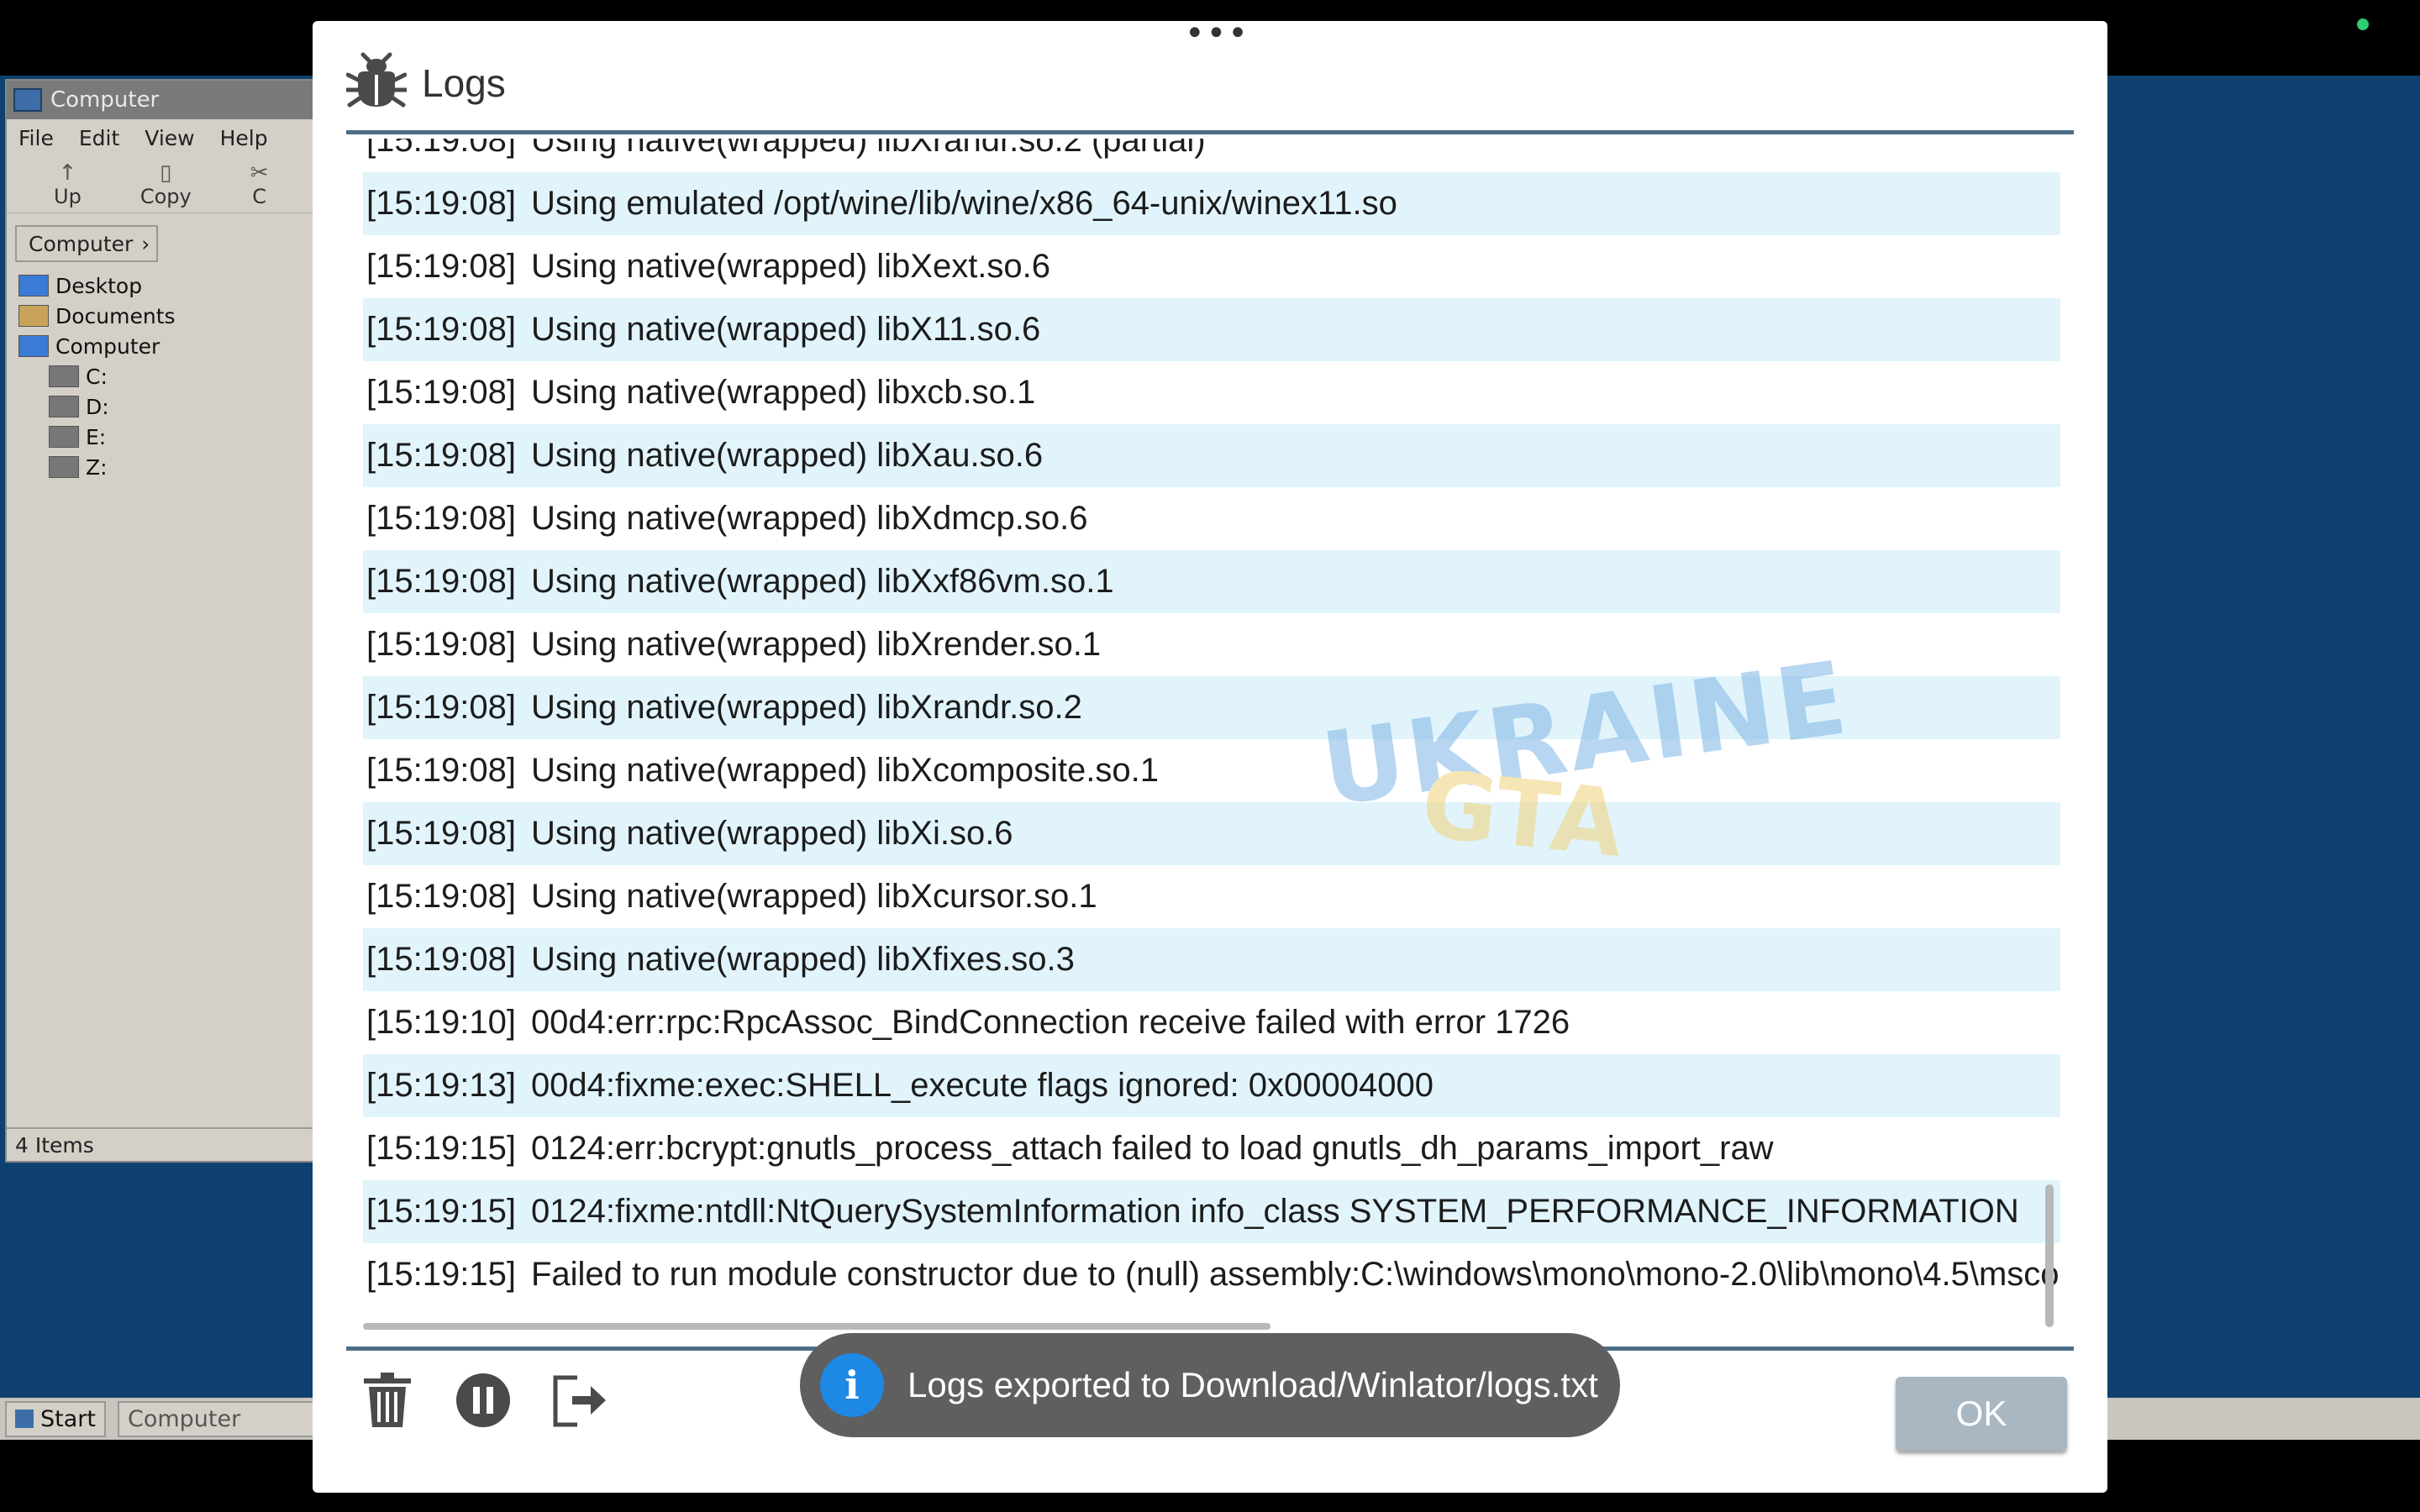 The width and height of the screenshot is (2420, 1512). I want to click on pause-logs-button, so click(483, 1402).